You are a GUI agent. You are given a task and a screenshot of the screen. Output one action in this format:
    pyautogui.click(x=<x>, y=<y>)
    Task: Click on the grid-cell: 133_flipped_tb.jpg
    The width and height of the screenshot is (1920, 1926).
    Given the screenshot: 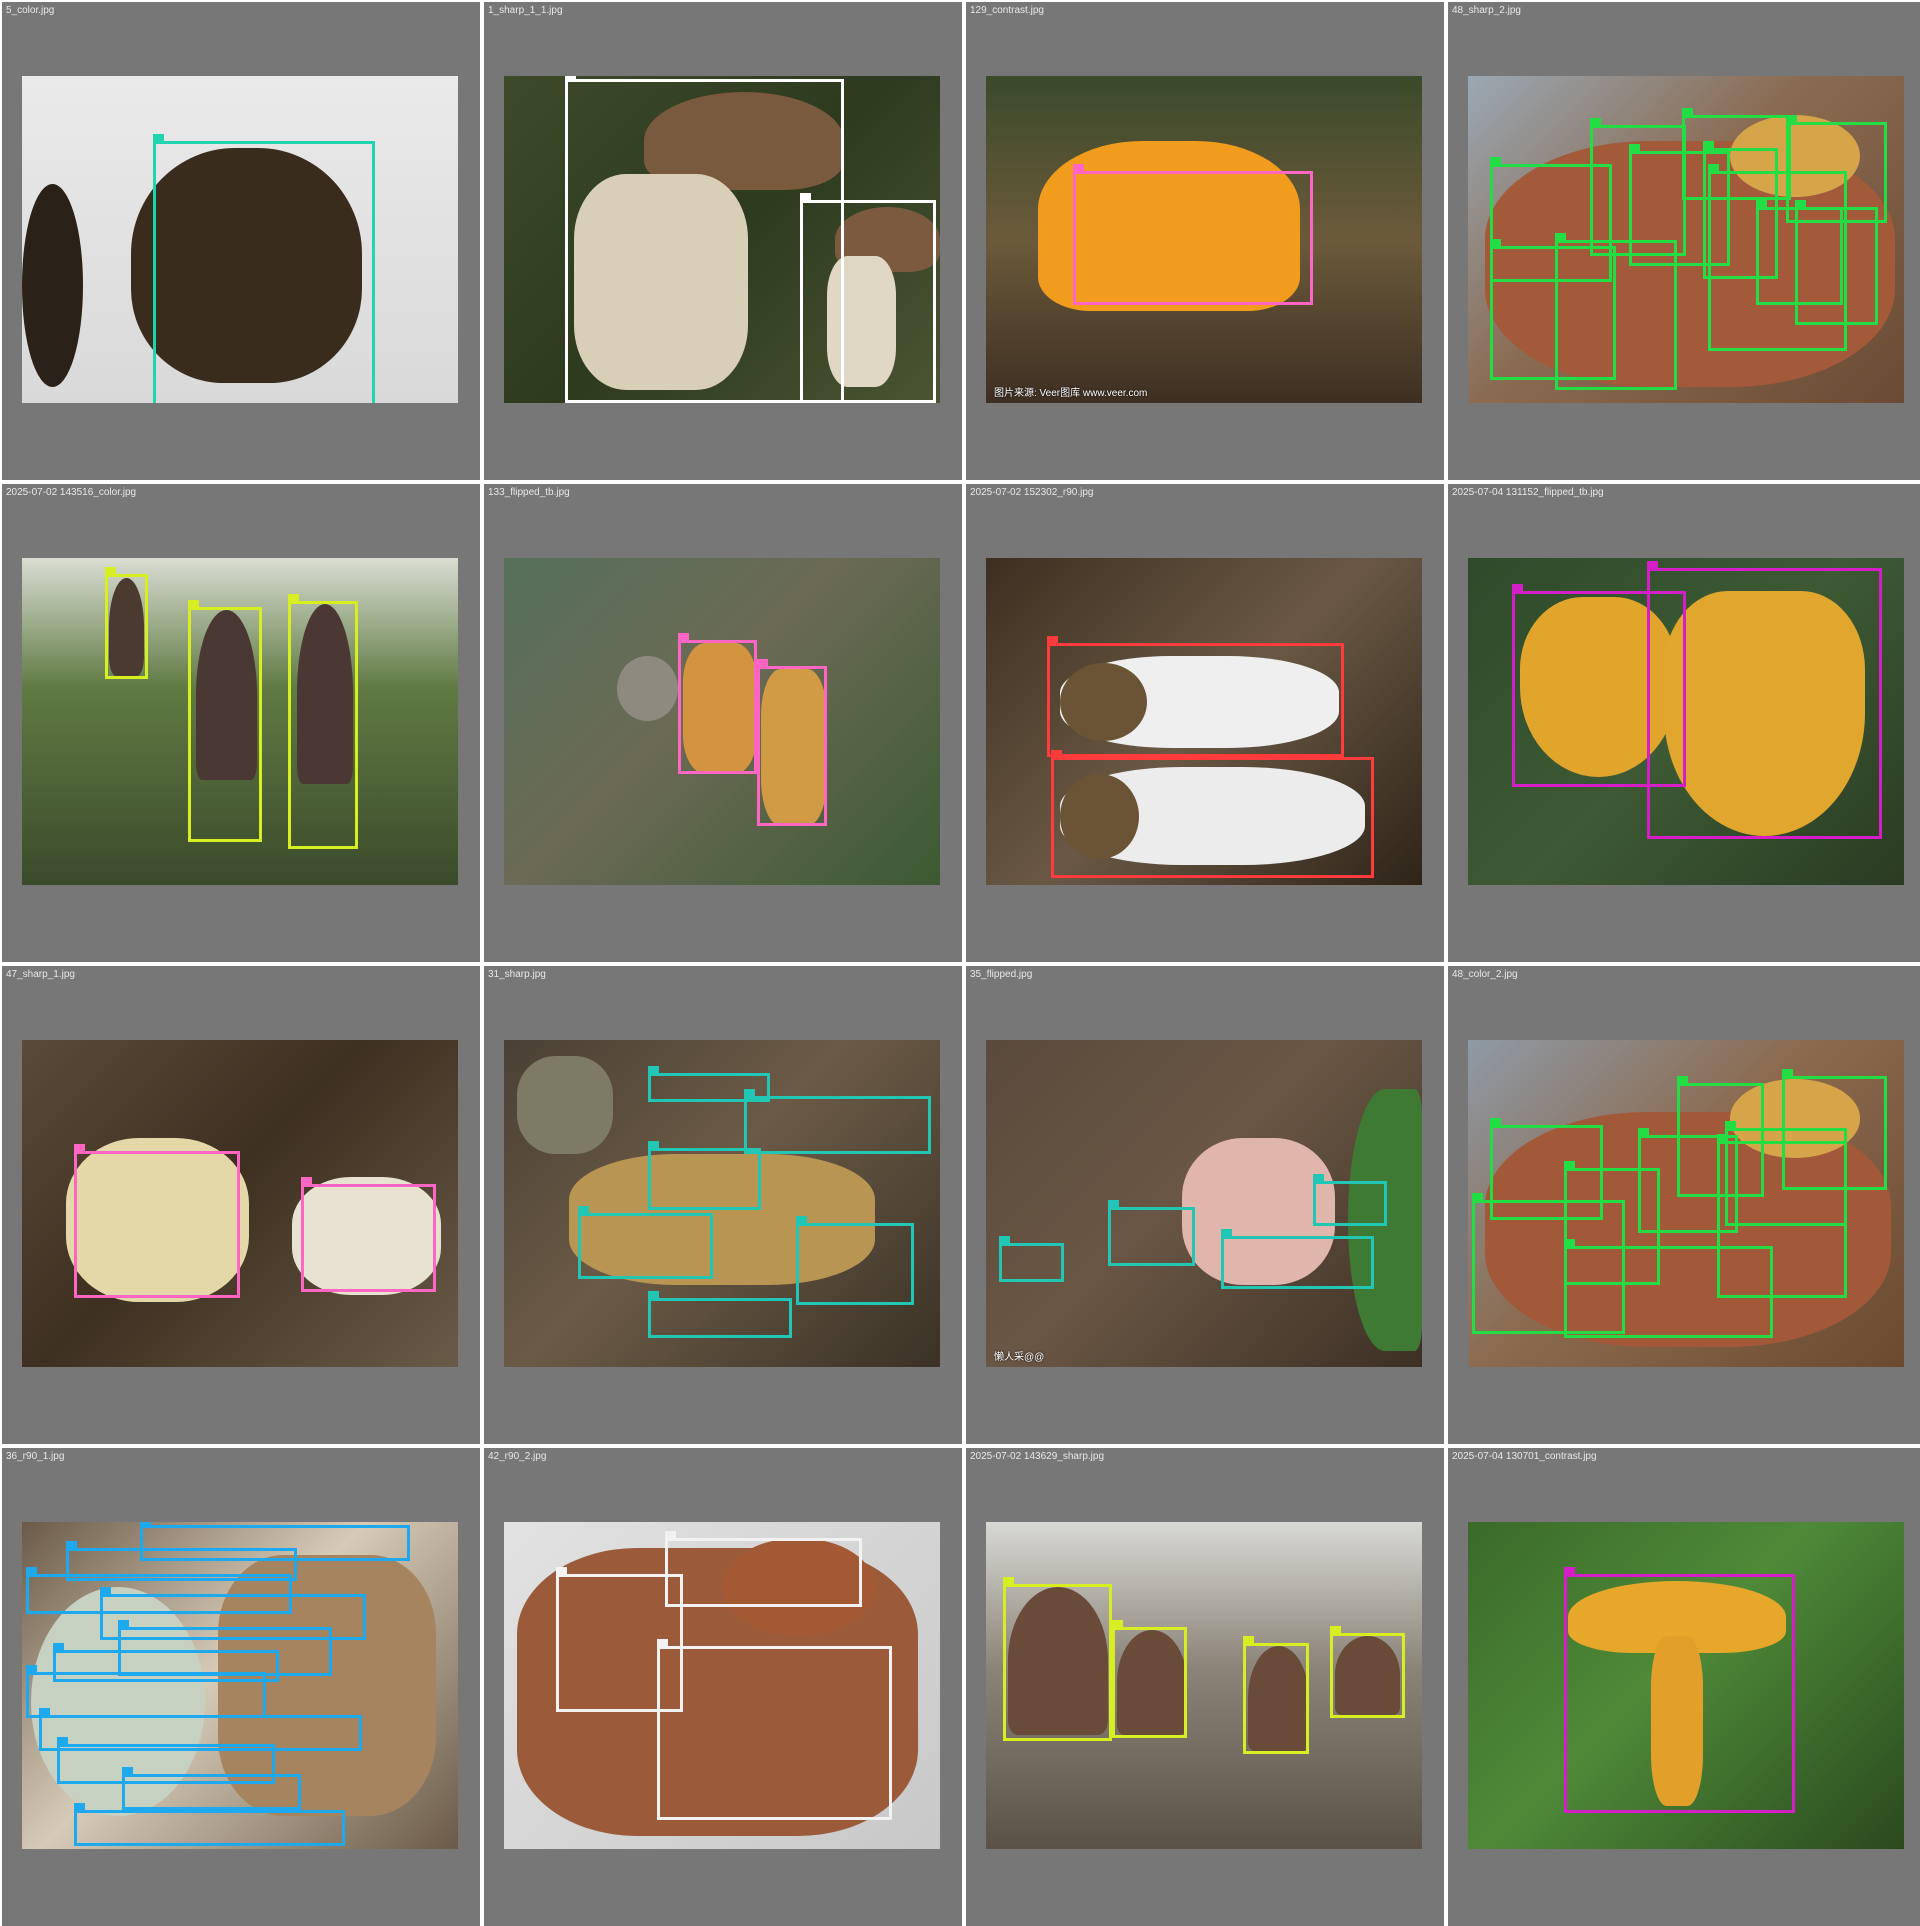 What is the action you would take?
    pyautogui.click(x=723, y=723)
    